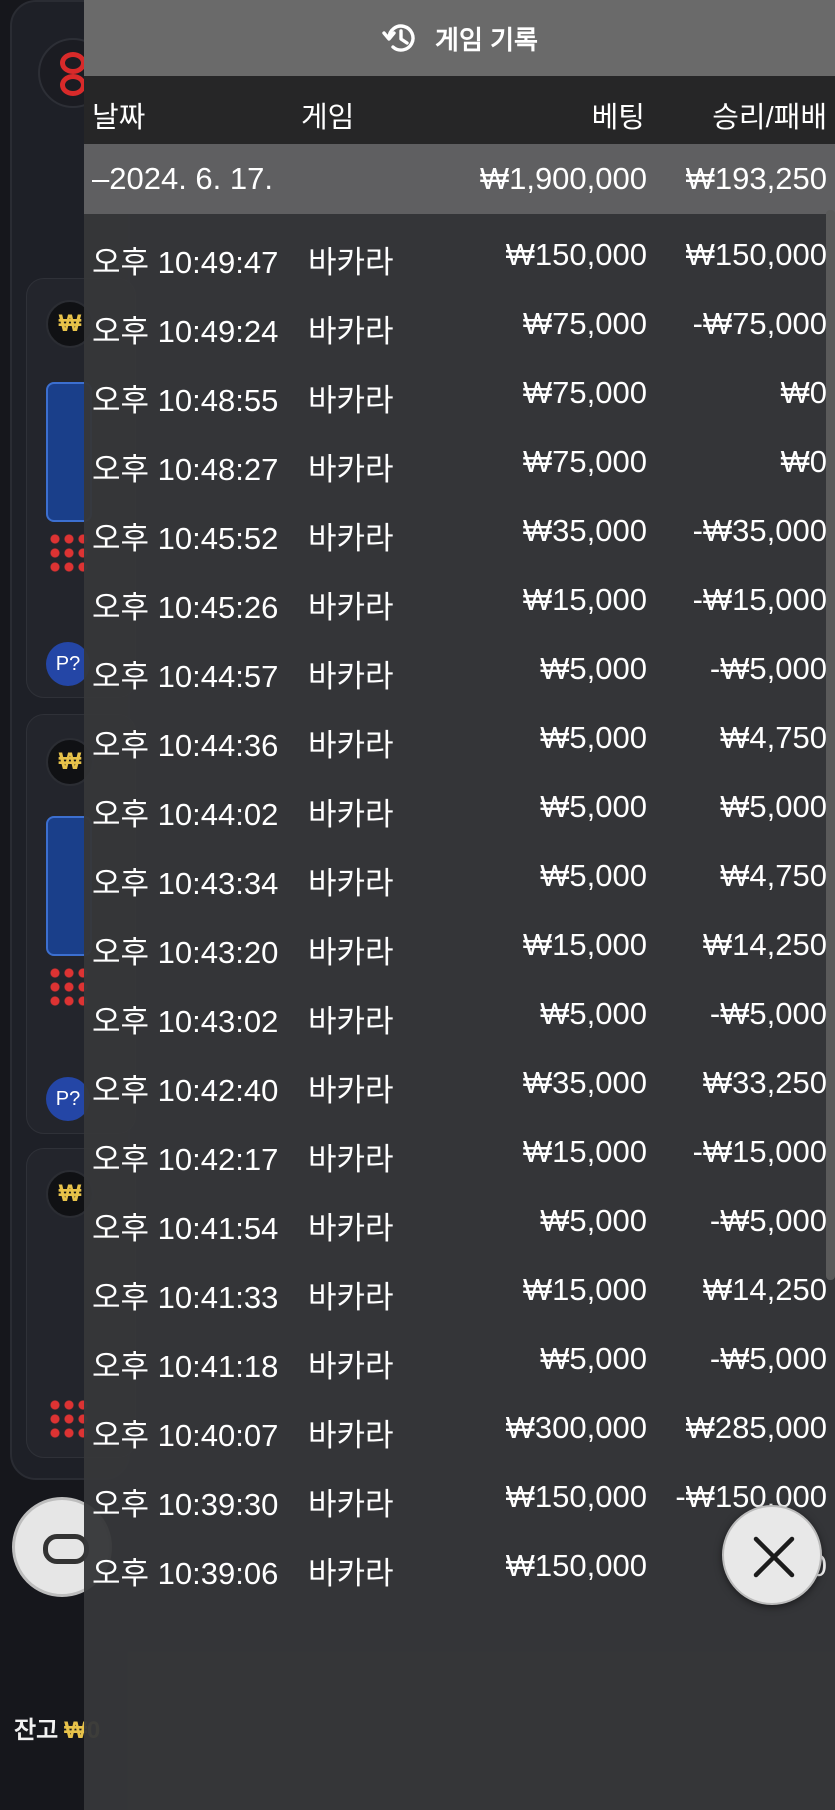 This screenshot has height=1810, width=835. I want to click on history-row: 오후 10:41:33 바카라 ₩15,000 ₩14,250, so click(459, 1291).